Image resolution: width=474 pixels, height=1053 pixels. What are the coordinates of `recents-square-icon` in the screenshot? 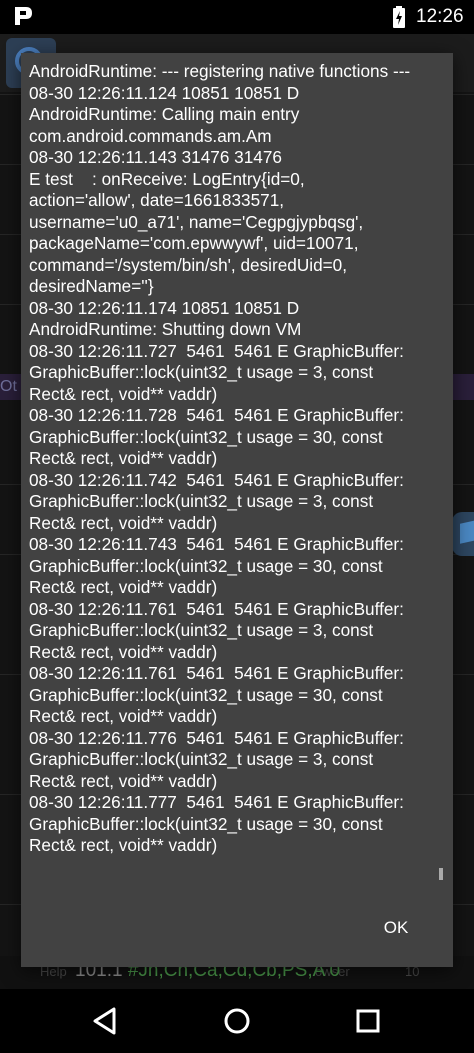 It's located at (368, 1021).